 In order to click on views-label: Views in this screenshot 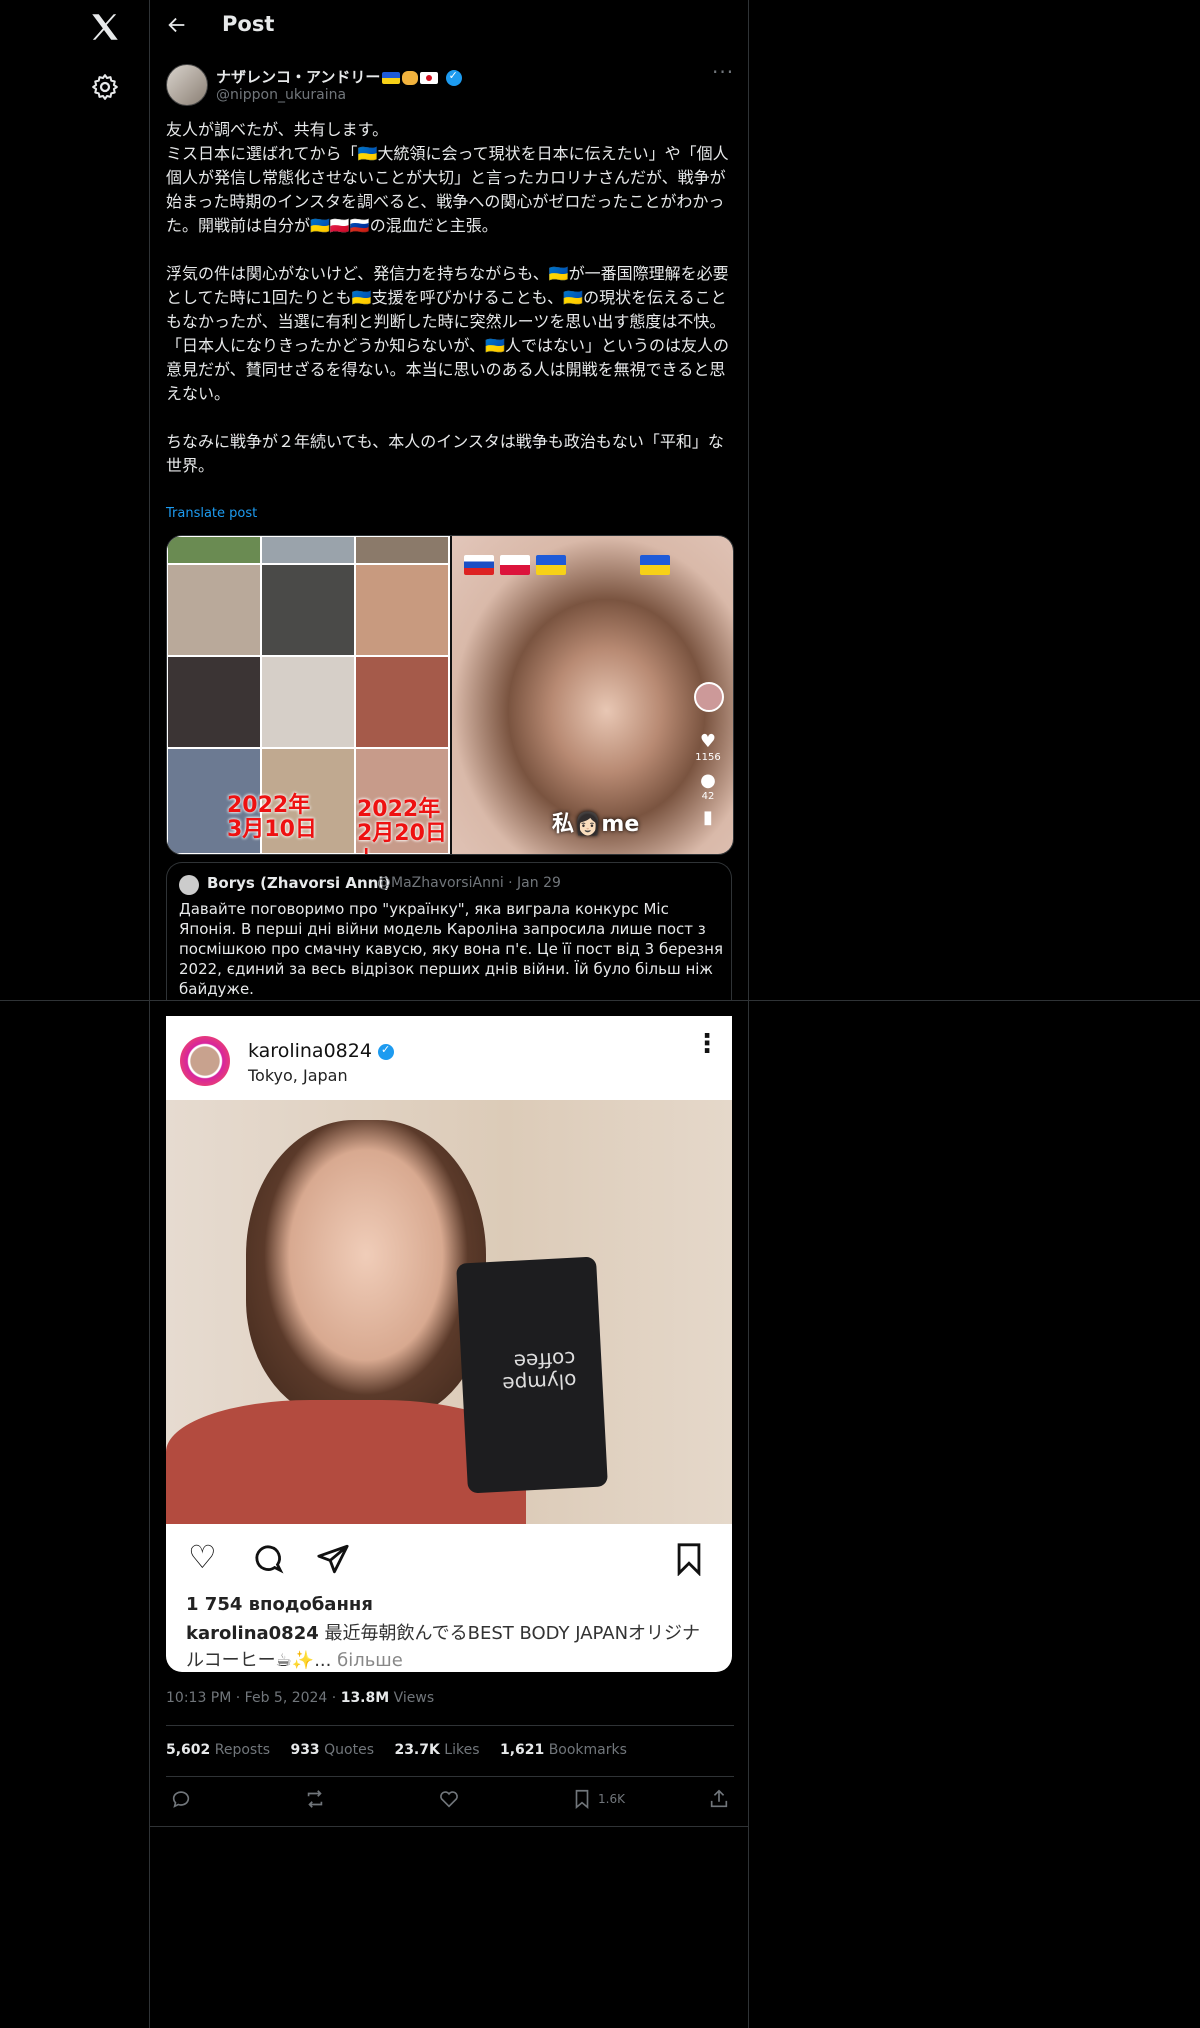, I will do `click(412, 1698)`.